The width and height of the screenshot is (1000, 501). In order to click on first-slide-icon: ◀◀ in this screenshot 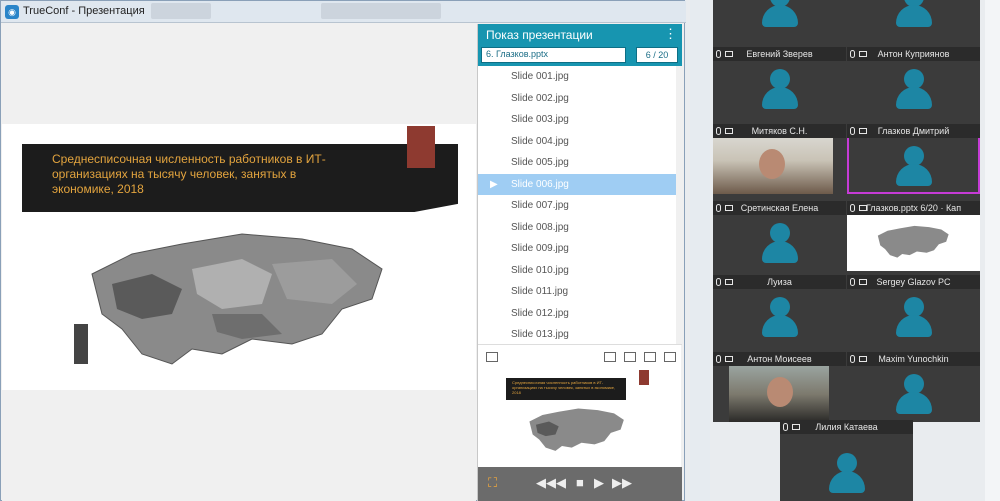, I will do `click(546, 483)`.